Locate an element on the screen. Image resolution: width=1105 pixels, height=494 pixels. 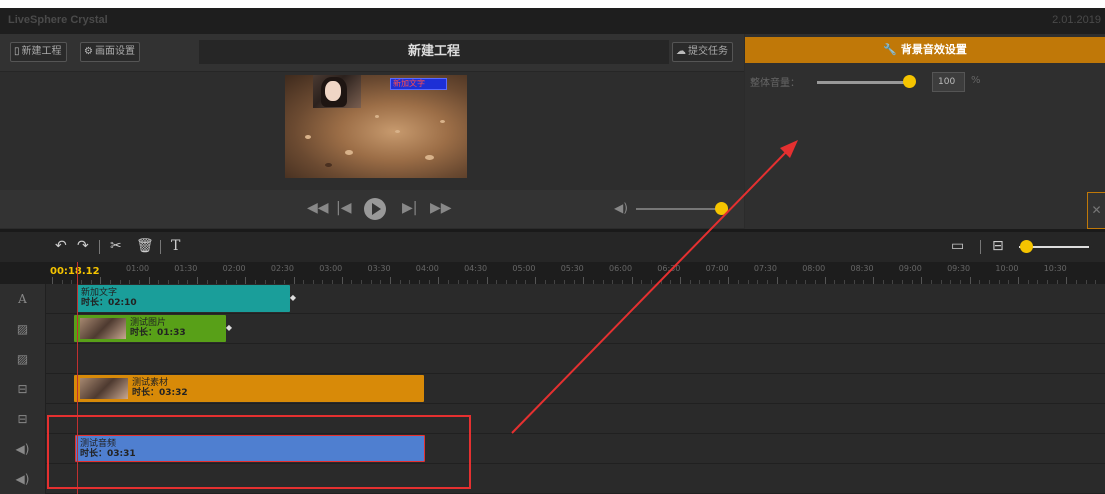
ruler-tick: 10:30 is located at coordinates (1055, 268).